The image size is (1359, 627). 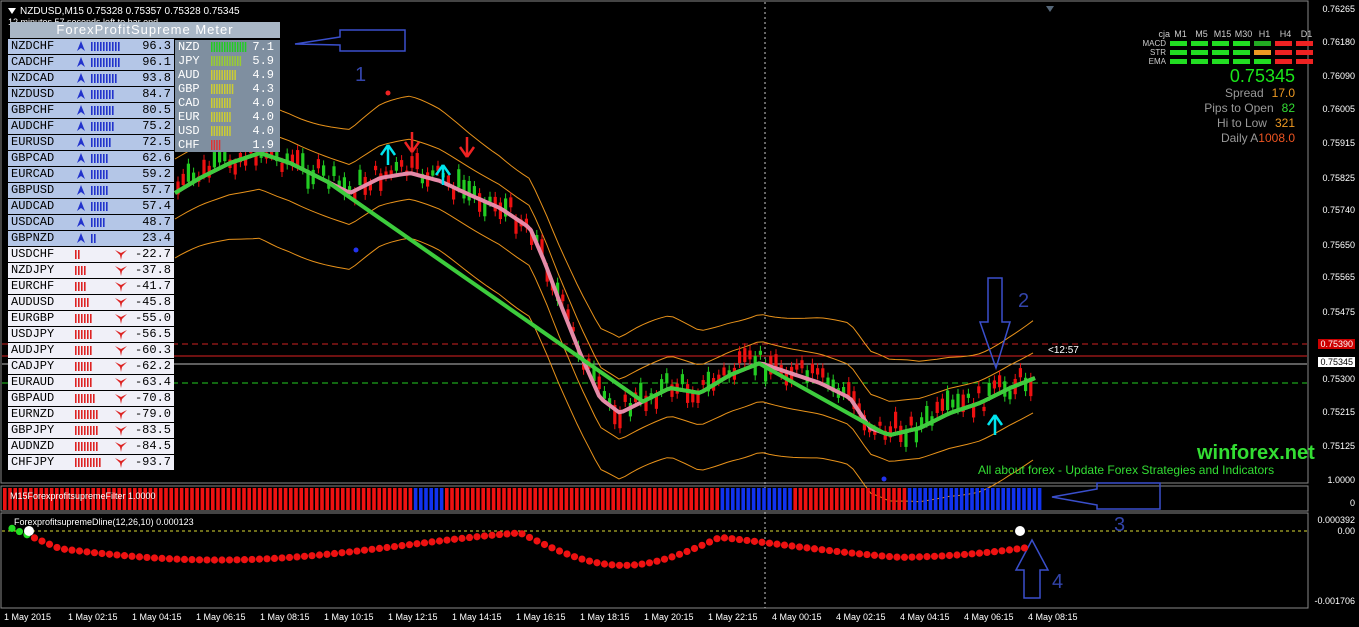 What do you see at coordinates (1306, 34) in the screenshot?
I see `mtf-col-label: D1` at bounding box center [1306, 34].